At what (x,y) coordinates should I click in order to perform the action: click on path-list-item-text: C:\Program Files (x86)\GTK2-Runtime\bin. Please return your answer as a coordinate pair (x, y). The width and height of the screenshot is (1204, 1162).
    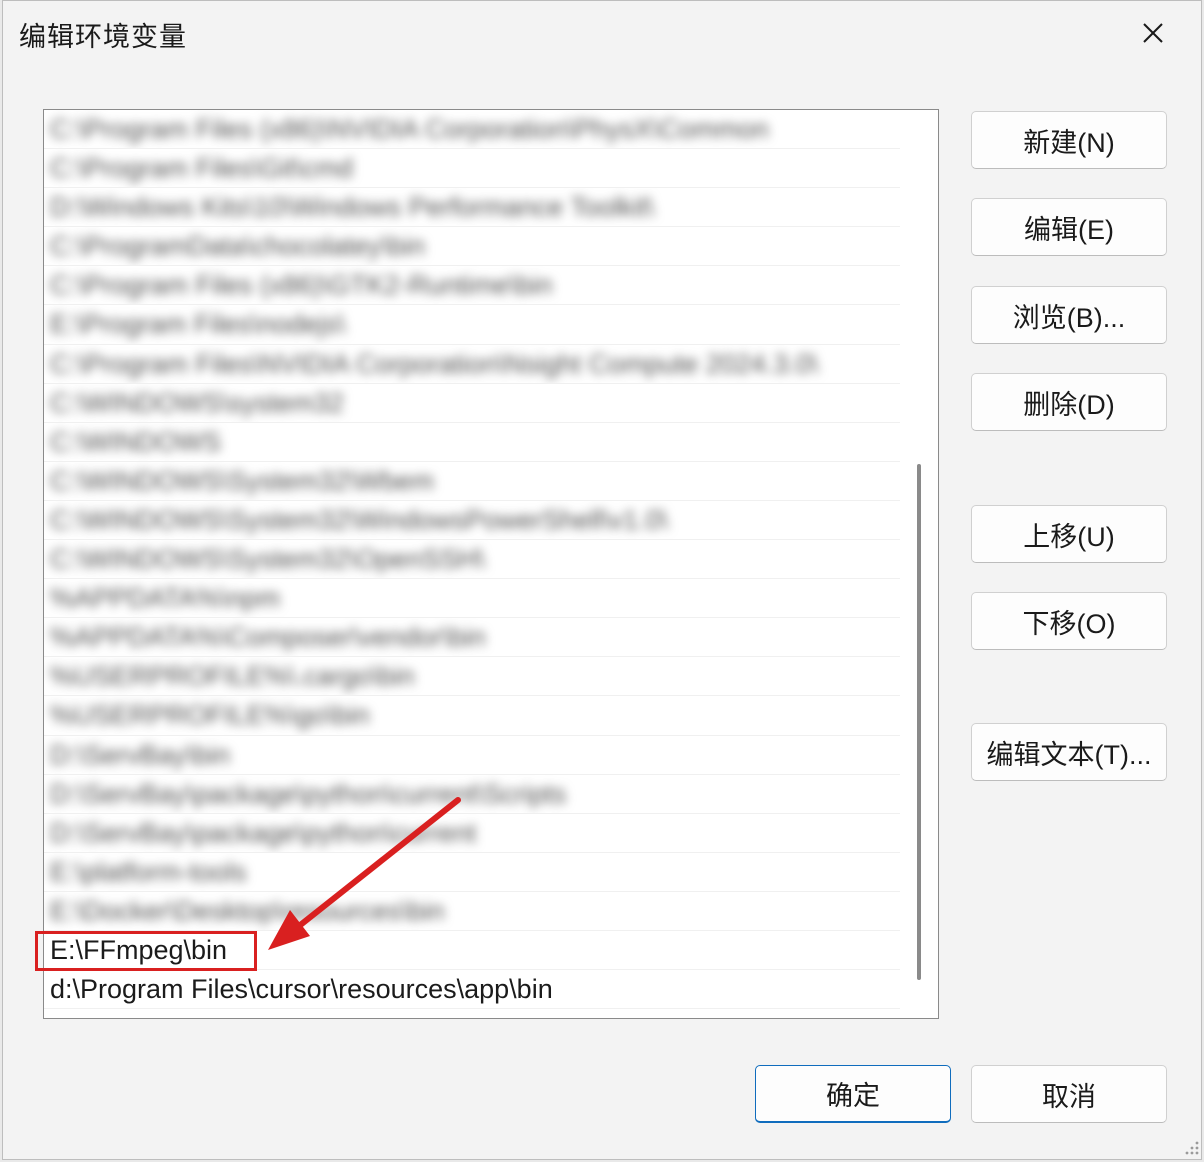
    Looking at the image, I should click on (301, 285).